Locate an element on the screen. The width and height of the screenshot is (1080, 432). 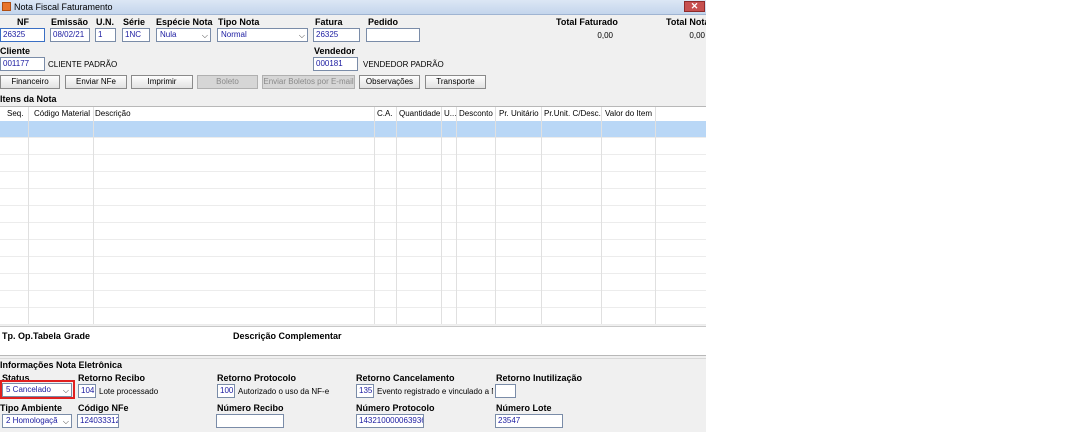
title-bar: Nota Fiscal Faturamento ✕ is located at coordinates (353, 7).